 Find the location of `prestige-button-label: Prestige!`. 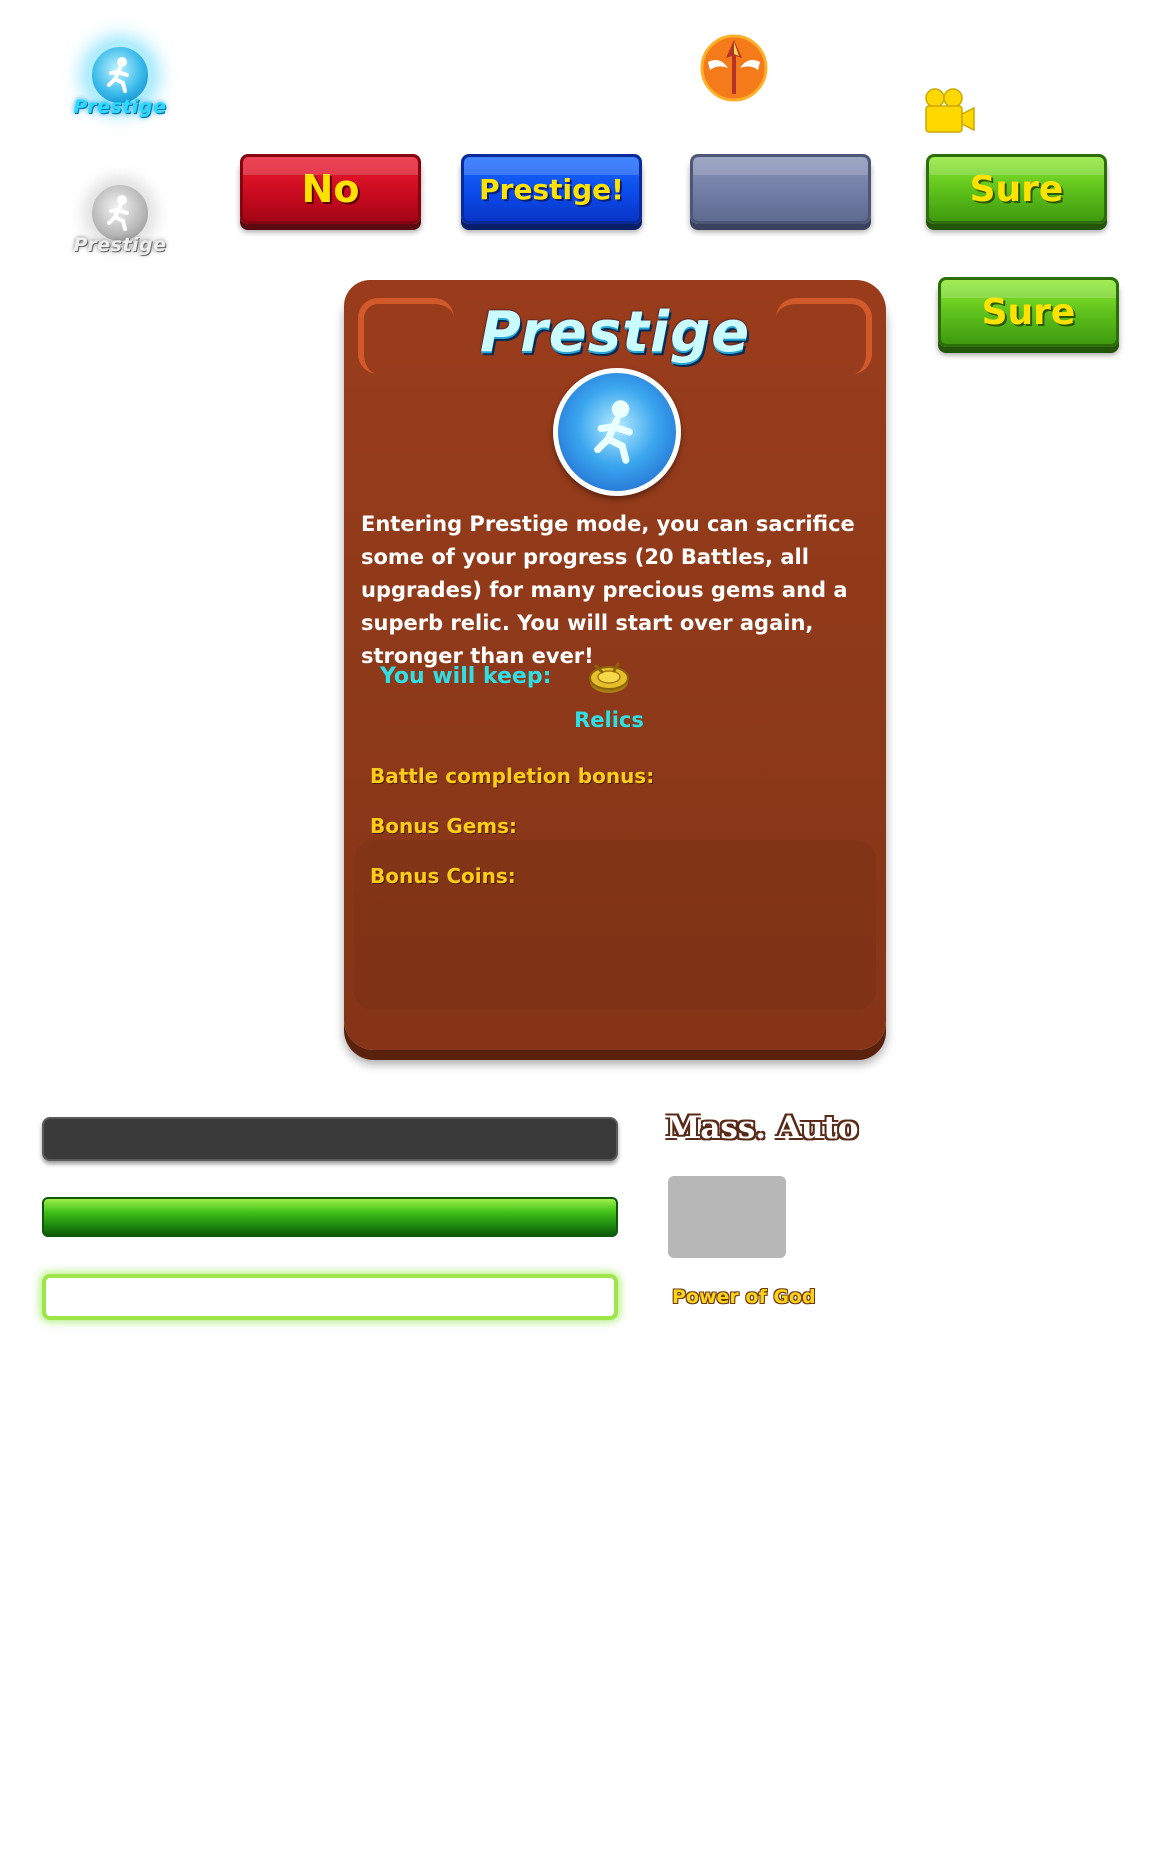

prestige-button-label: Prestige! is located at coordinates (551, 189).